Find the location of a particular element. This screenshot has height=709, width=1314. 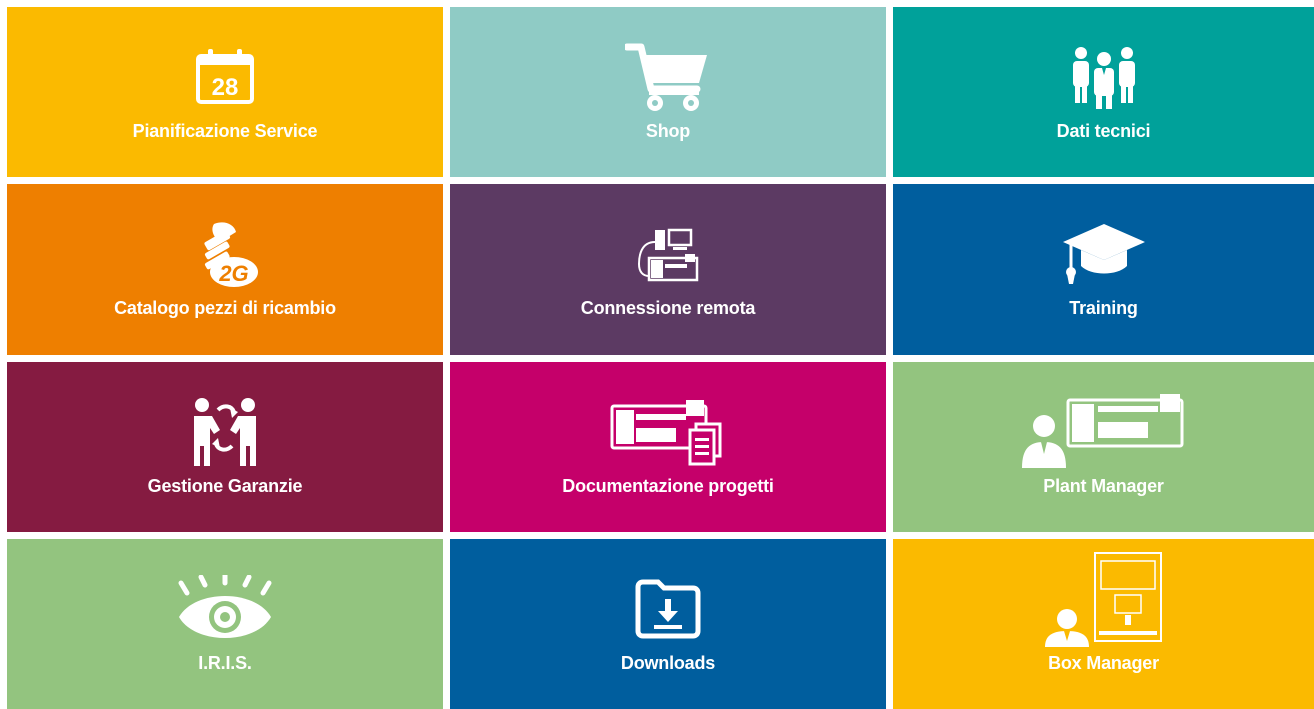

screw-spare-part-icon: 2G is located at coordinates (231, 254).